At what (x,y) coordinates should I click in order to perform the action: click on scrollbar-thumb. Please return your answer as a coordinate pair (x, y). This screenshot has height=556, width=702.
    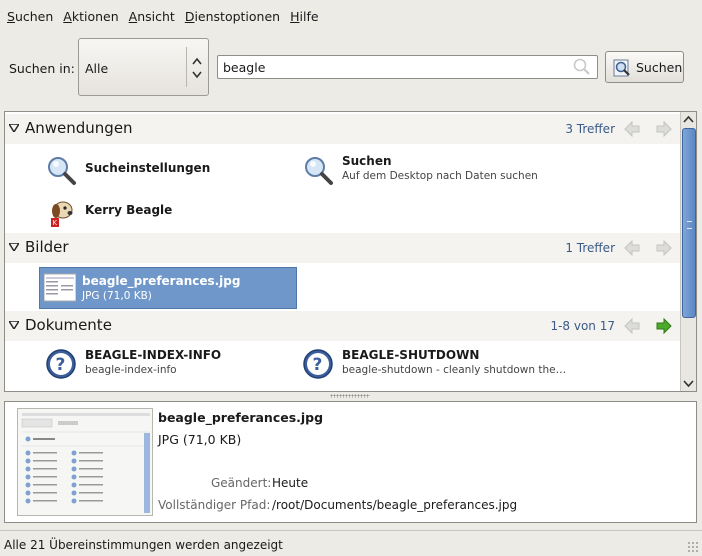
    Looking at the image, I should click on (689, 223).